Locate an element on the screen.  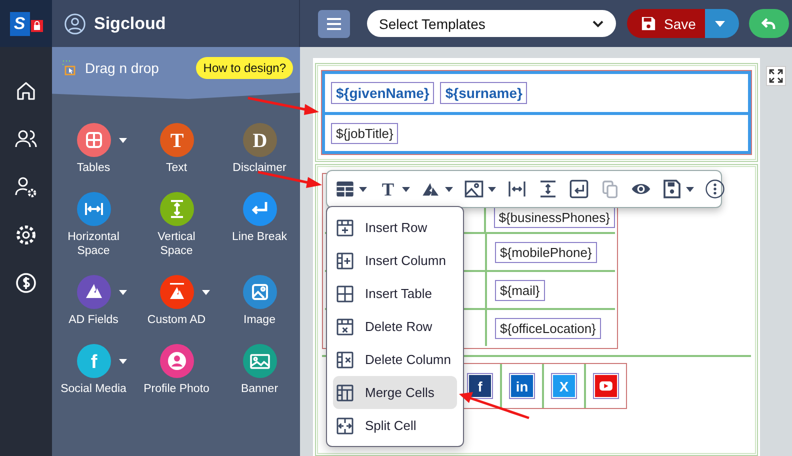
tool-item: Vertical Space is located at coordinates (176, 225).